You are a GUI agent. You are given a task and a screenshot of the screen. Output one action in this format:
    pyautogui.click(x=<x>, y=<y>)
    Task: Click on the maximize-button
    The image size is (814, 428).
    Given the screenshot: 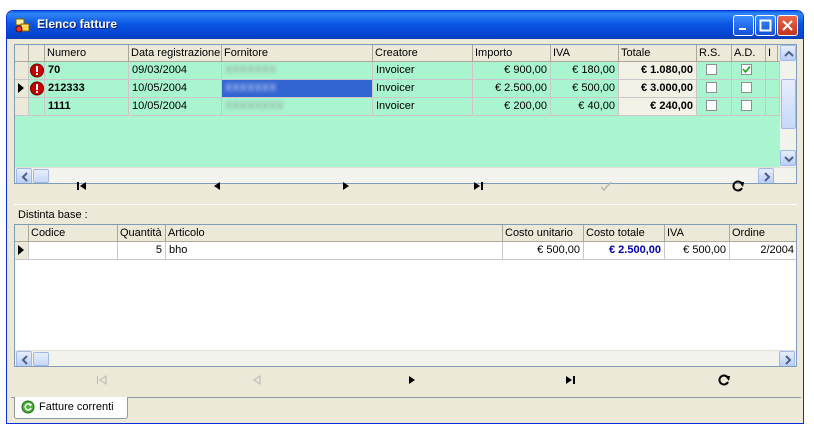 What is the action you would take?
    pyautogui.click(x=765, y=25)
    